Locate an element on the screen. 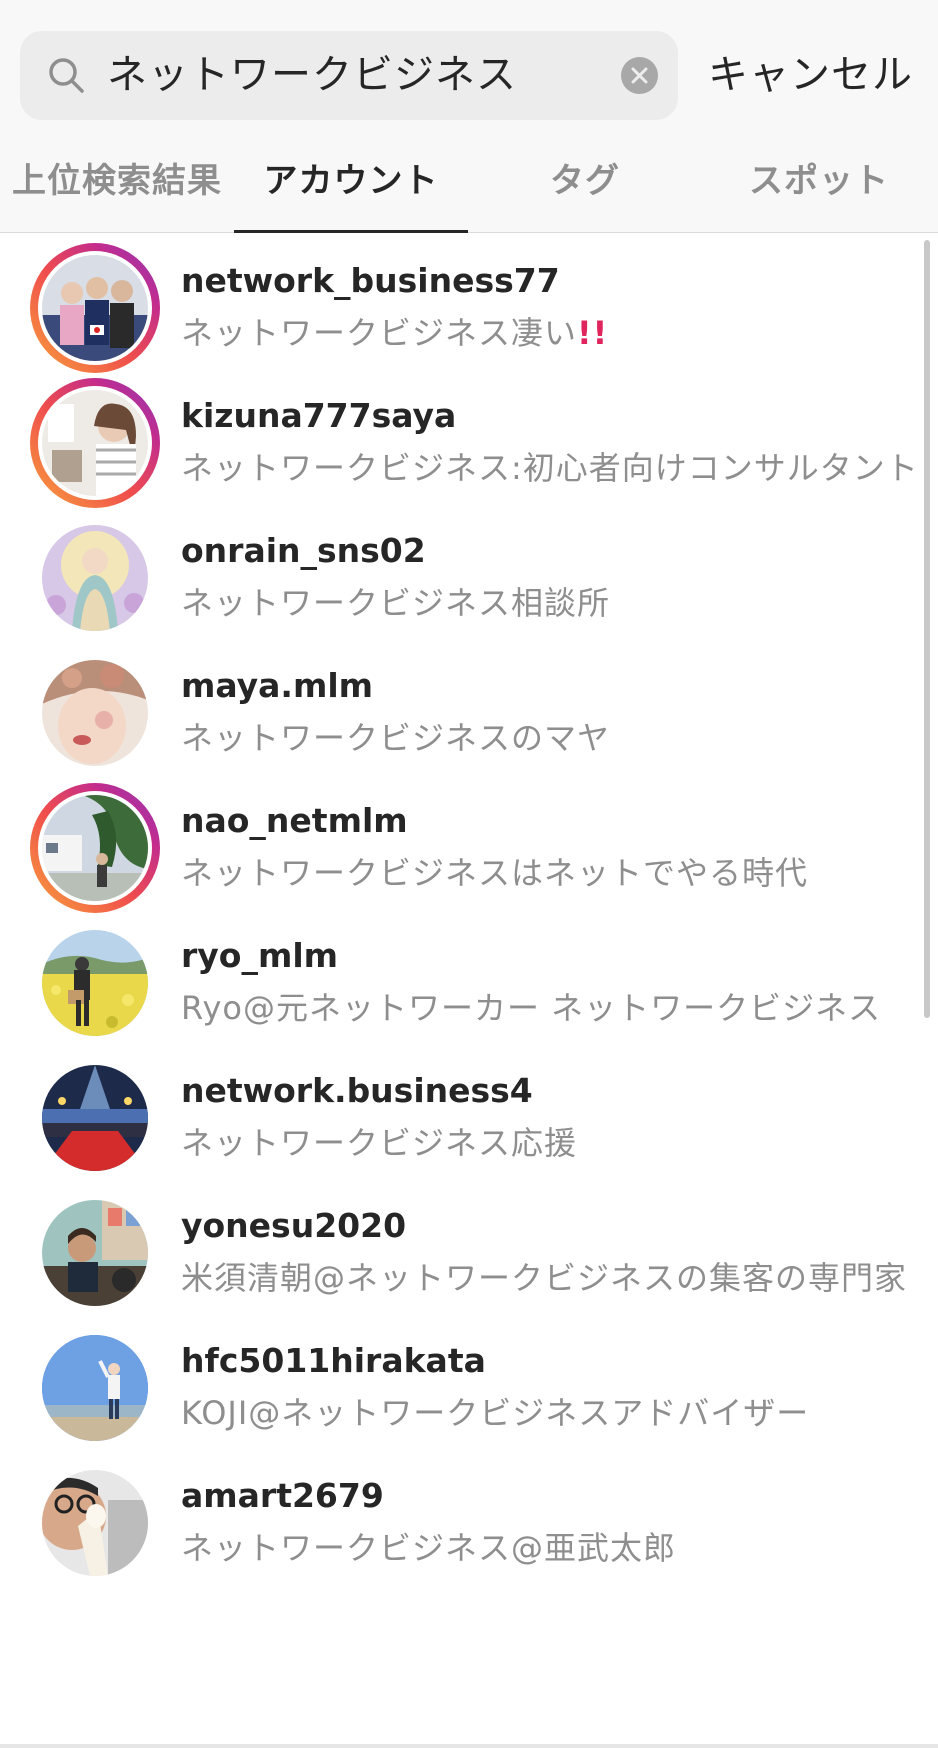  scrollbar is located at coordinates (927, 629).